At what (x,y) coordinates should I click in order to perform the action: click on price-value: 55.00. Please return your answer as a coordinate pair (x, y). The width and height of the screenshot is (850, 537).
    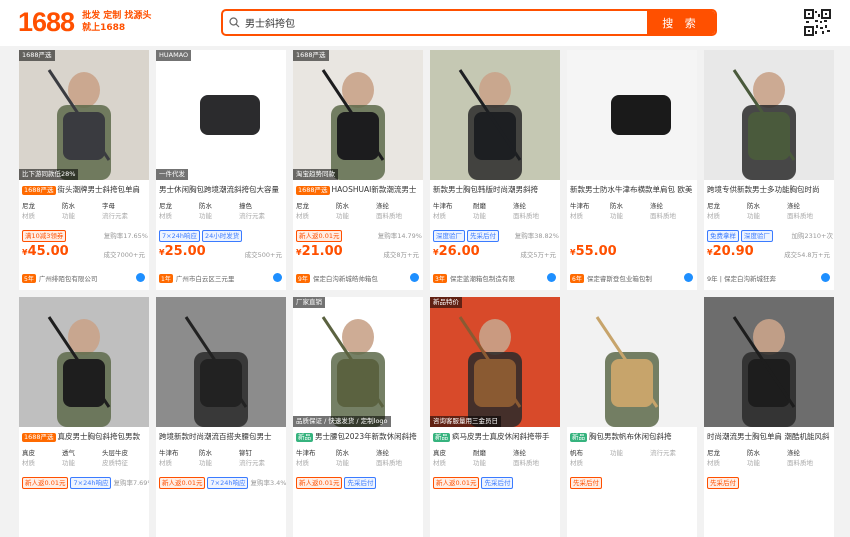
    Looking at the image, I should click on (596, 251).